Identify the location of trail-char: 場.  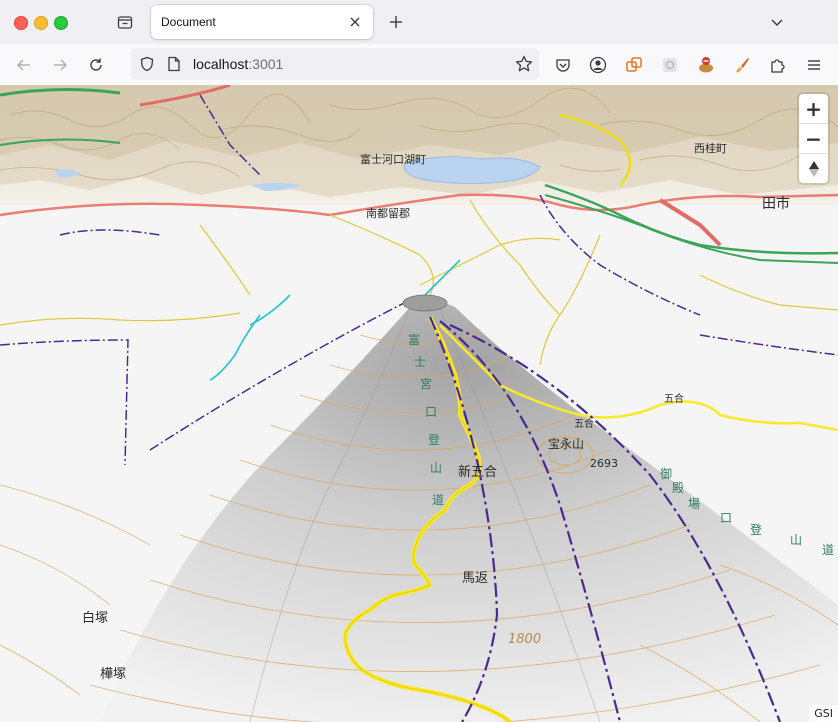
(694, 504).